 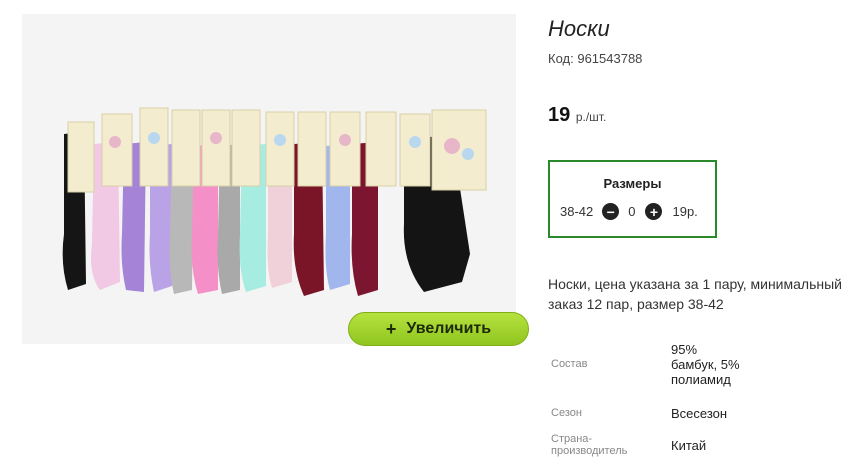 I want to click on spec-value: Китай, so click(x=689, y=445).